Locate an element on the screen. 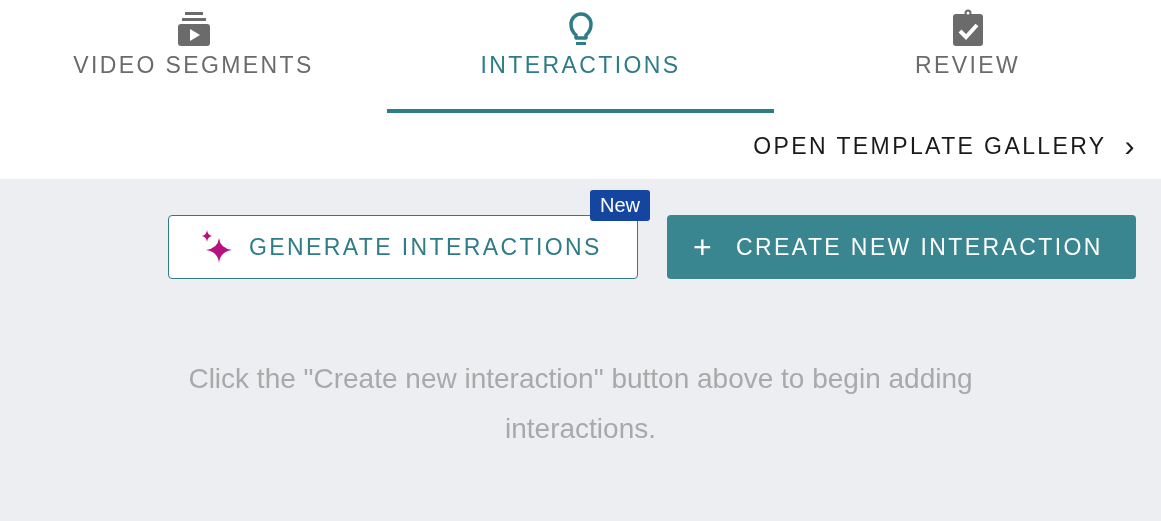 The width and height of the screenshot is (1161, 521). chevron-icon: › is located at coordinates (1130, 146).